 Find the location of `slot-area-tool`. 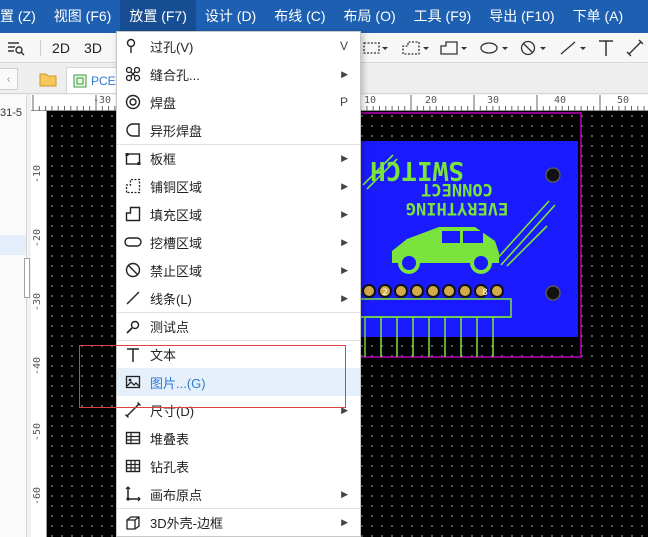

slot-area-tool is located at coordinates (495, 48).